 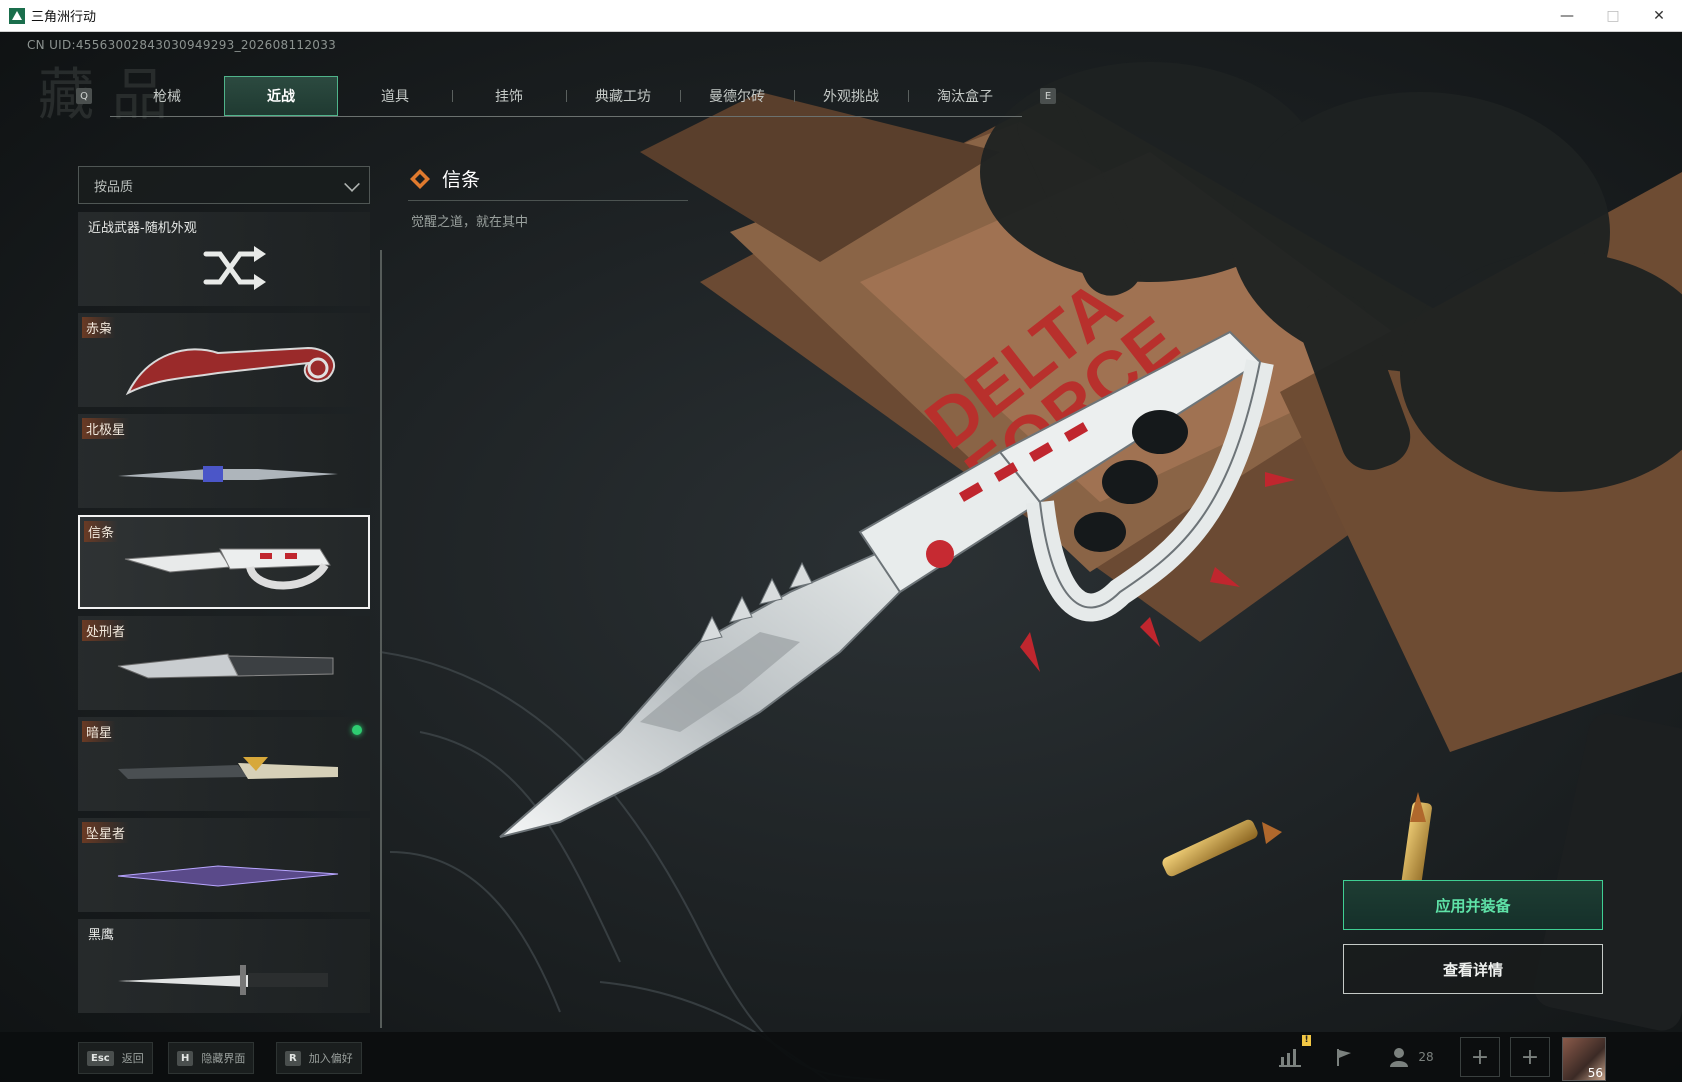 I want to click on quality-diamond-icon, so click(x=420, y=179).